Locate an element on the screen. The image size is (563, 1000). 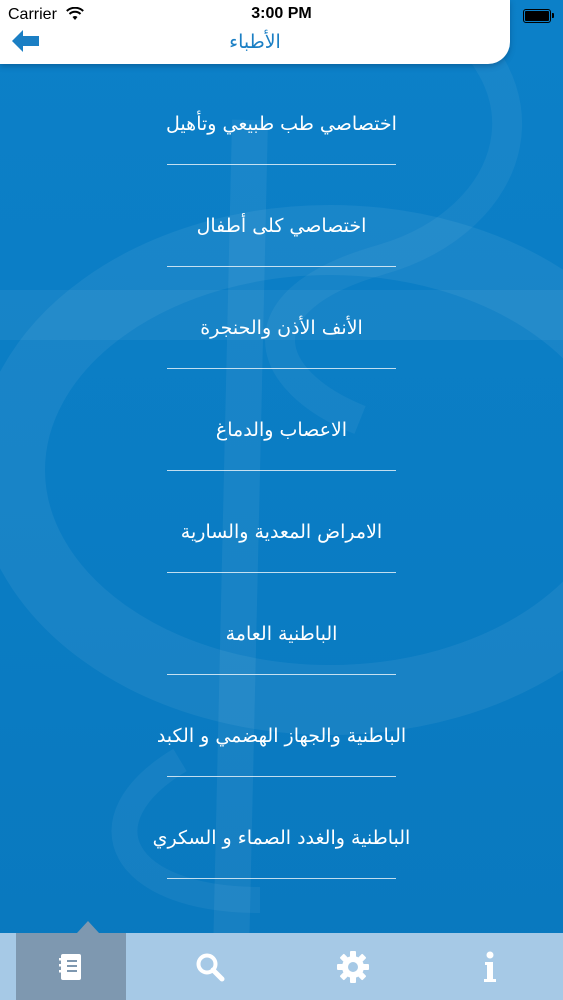
list-item-label: الاعصاب والدماغ is located at coordinates (281, 430).